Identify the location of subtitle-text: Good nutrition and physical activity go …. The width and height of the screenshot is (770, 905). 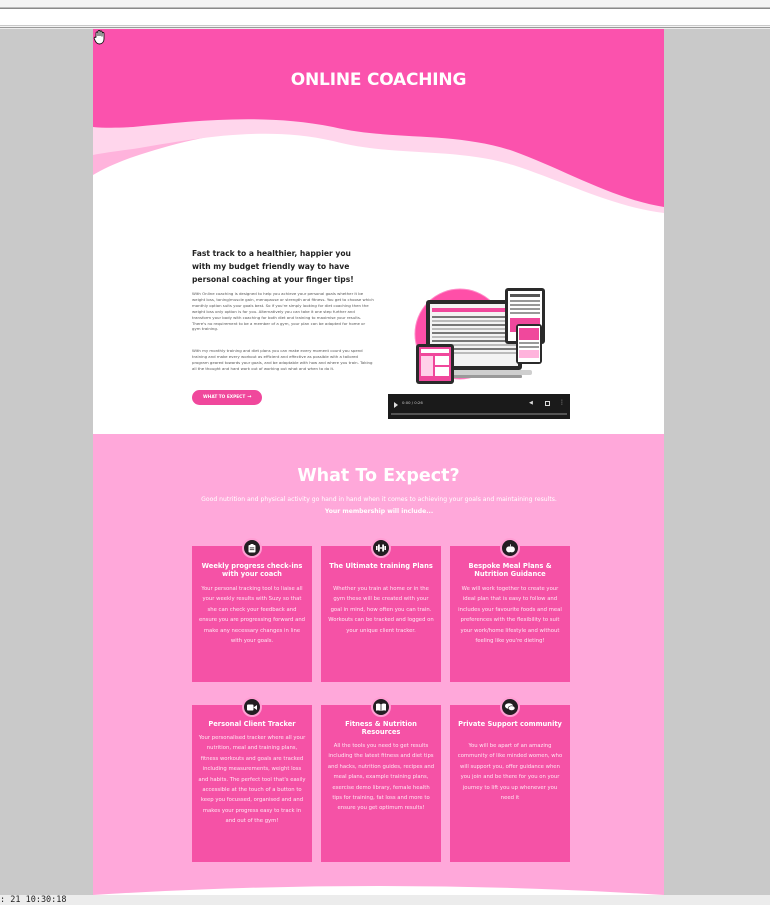
(379, 499).